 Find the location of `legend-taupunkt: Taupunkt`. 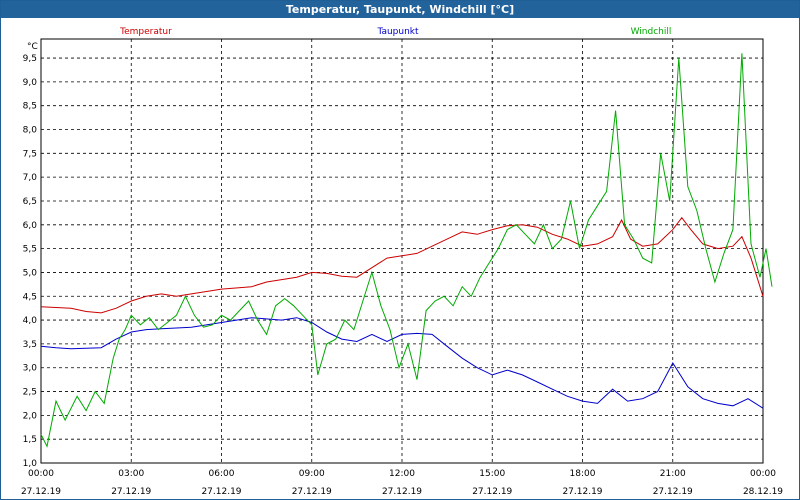

legend-taupunkt: Taupunkt is located at coordinates (397, 32).